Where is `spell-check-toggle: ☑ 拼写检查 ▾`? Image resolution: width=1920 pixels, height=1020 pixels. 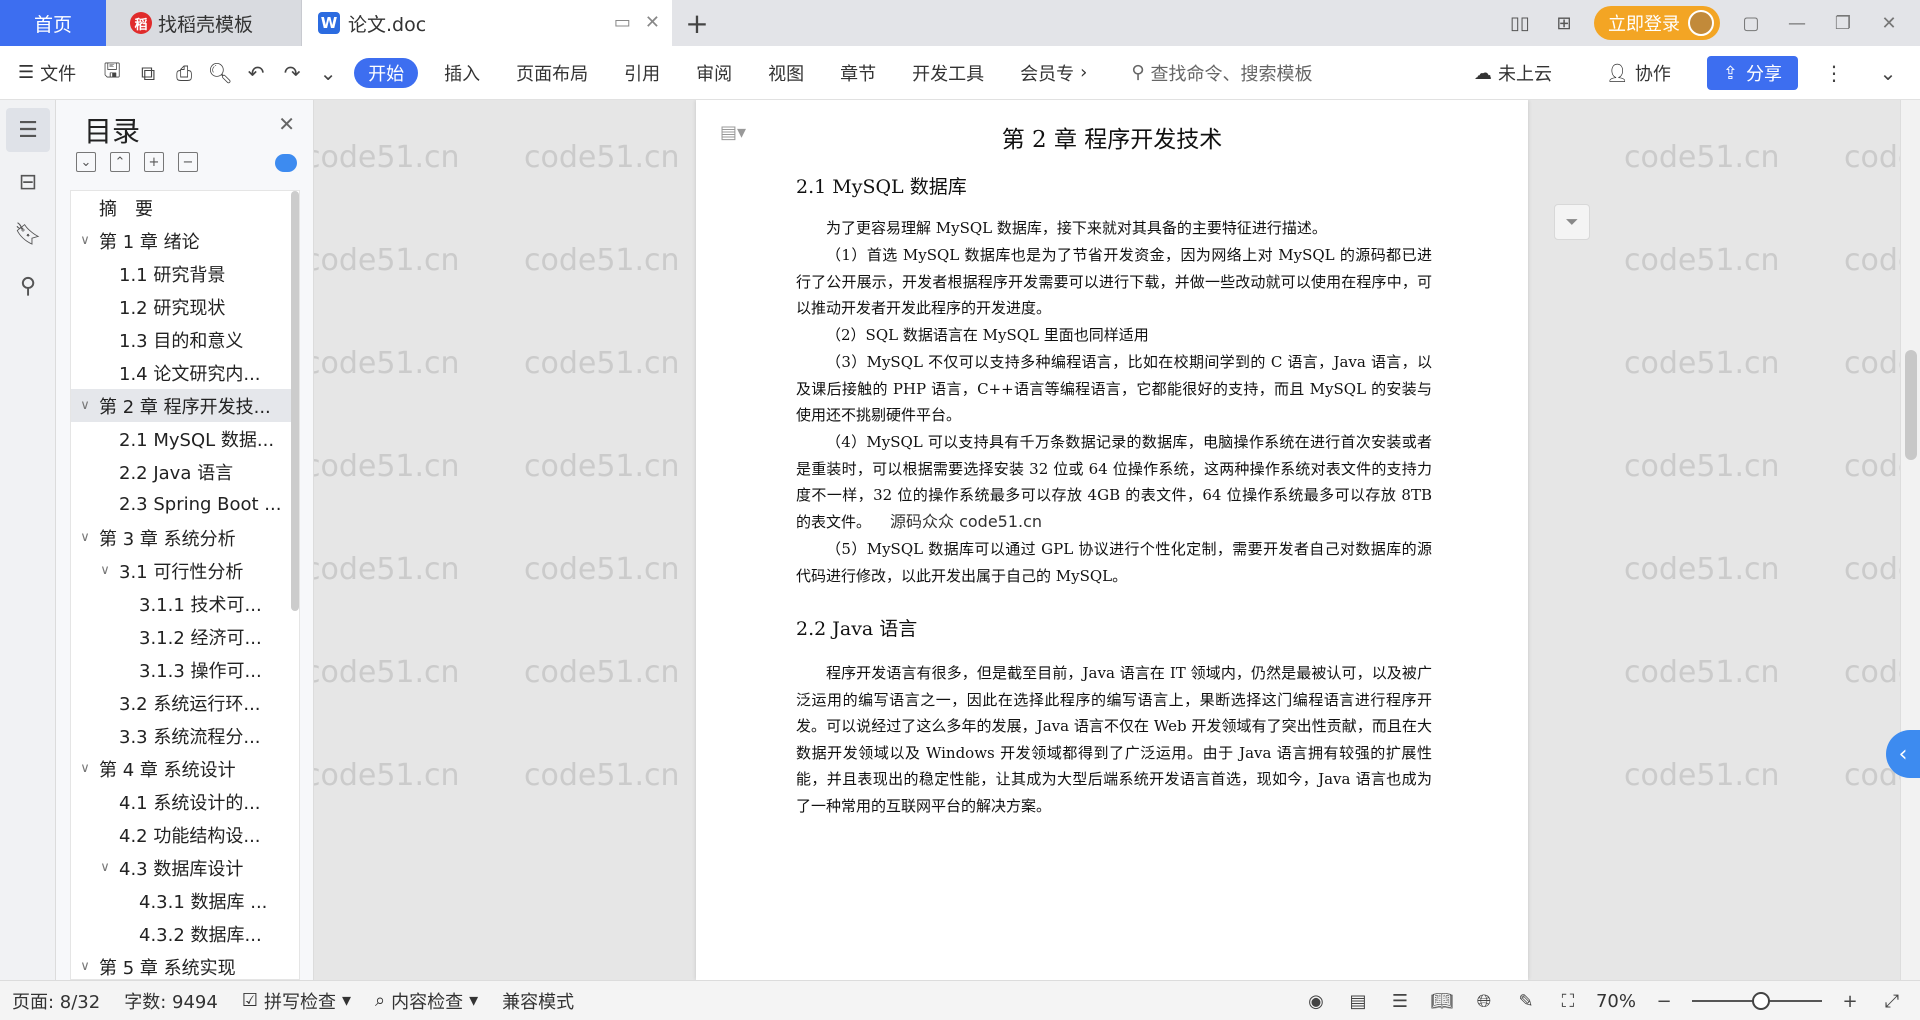
spell-check-toggle: ☑ 拼写检查 ▾ is located at coordinates (296, 1001).